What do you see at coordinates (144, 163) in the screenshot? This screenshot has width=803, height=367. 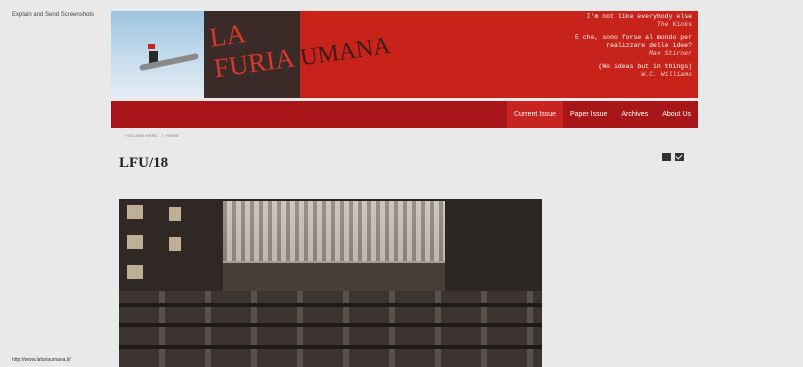 I see `page-title: LFU/18` at bounding box center [144, 163].